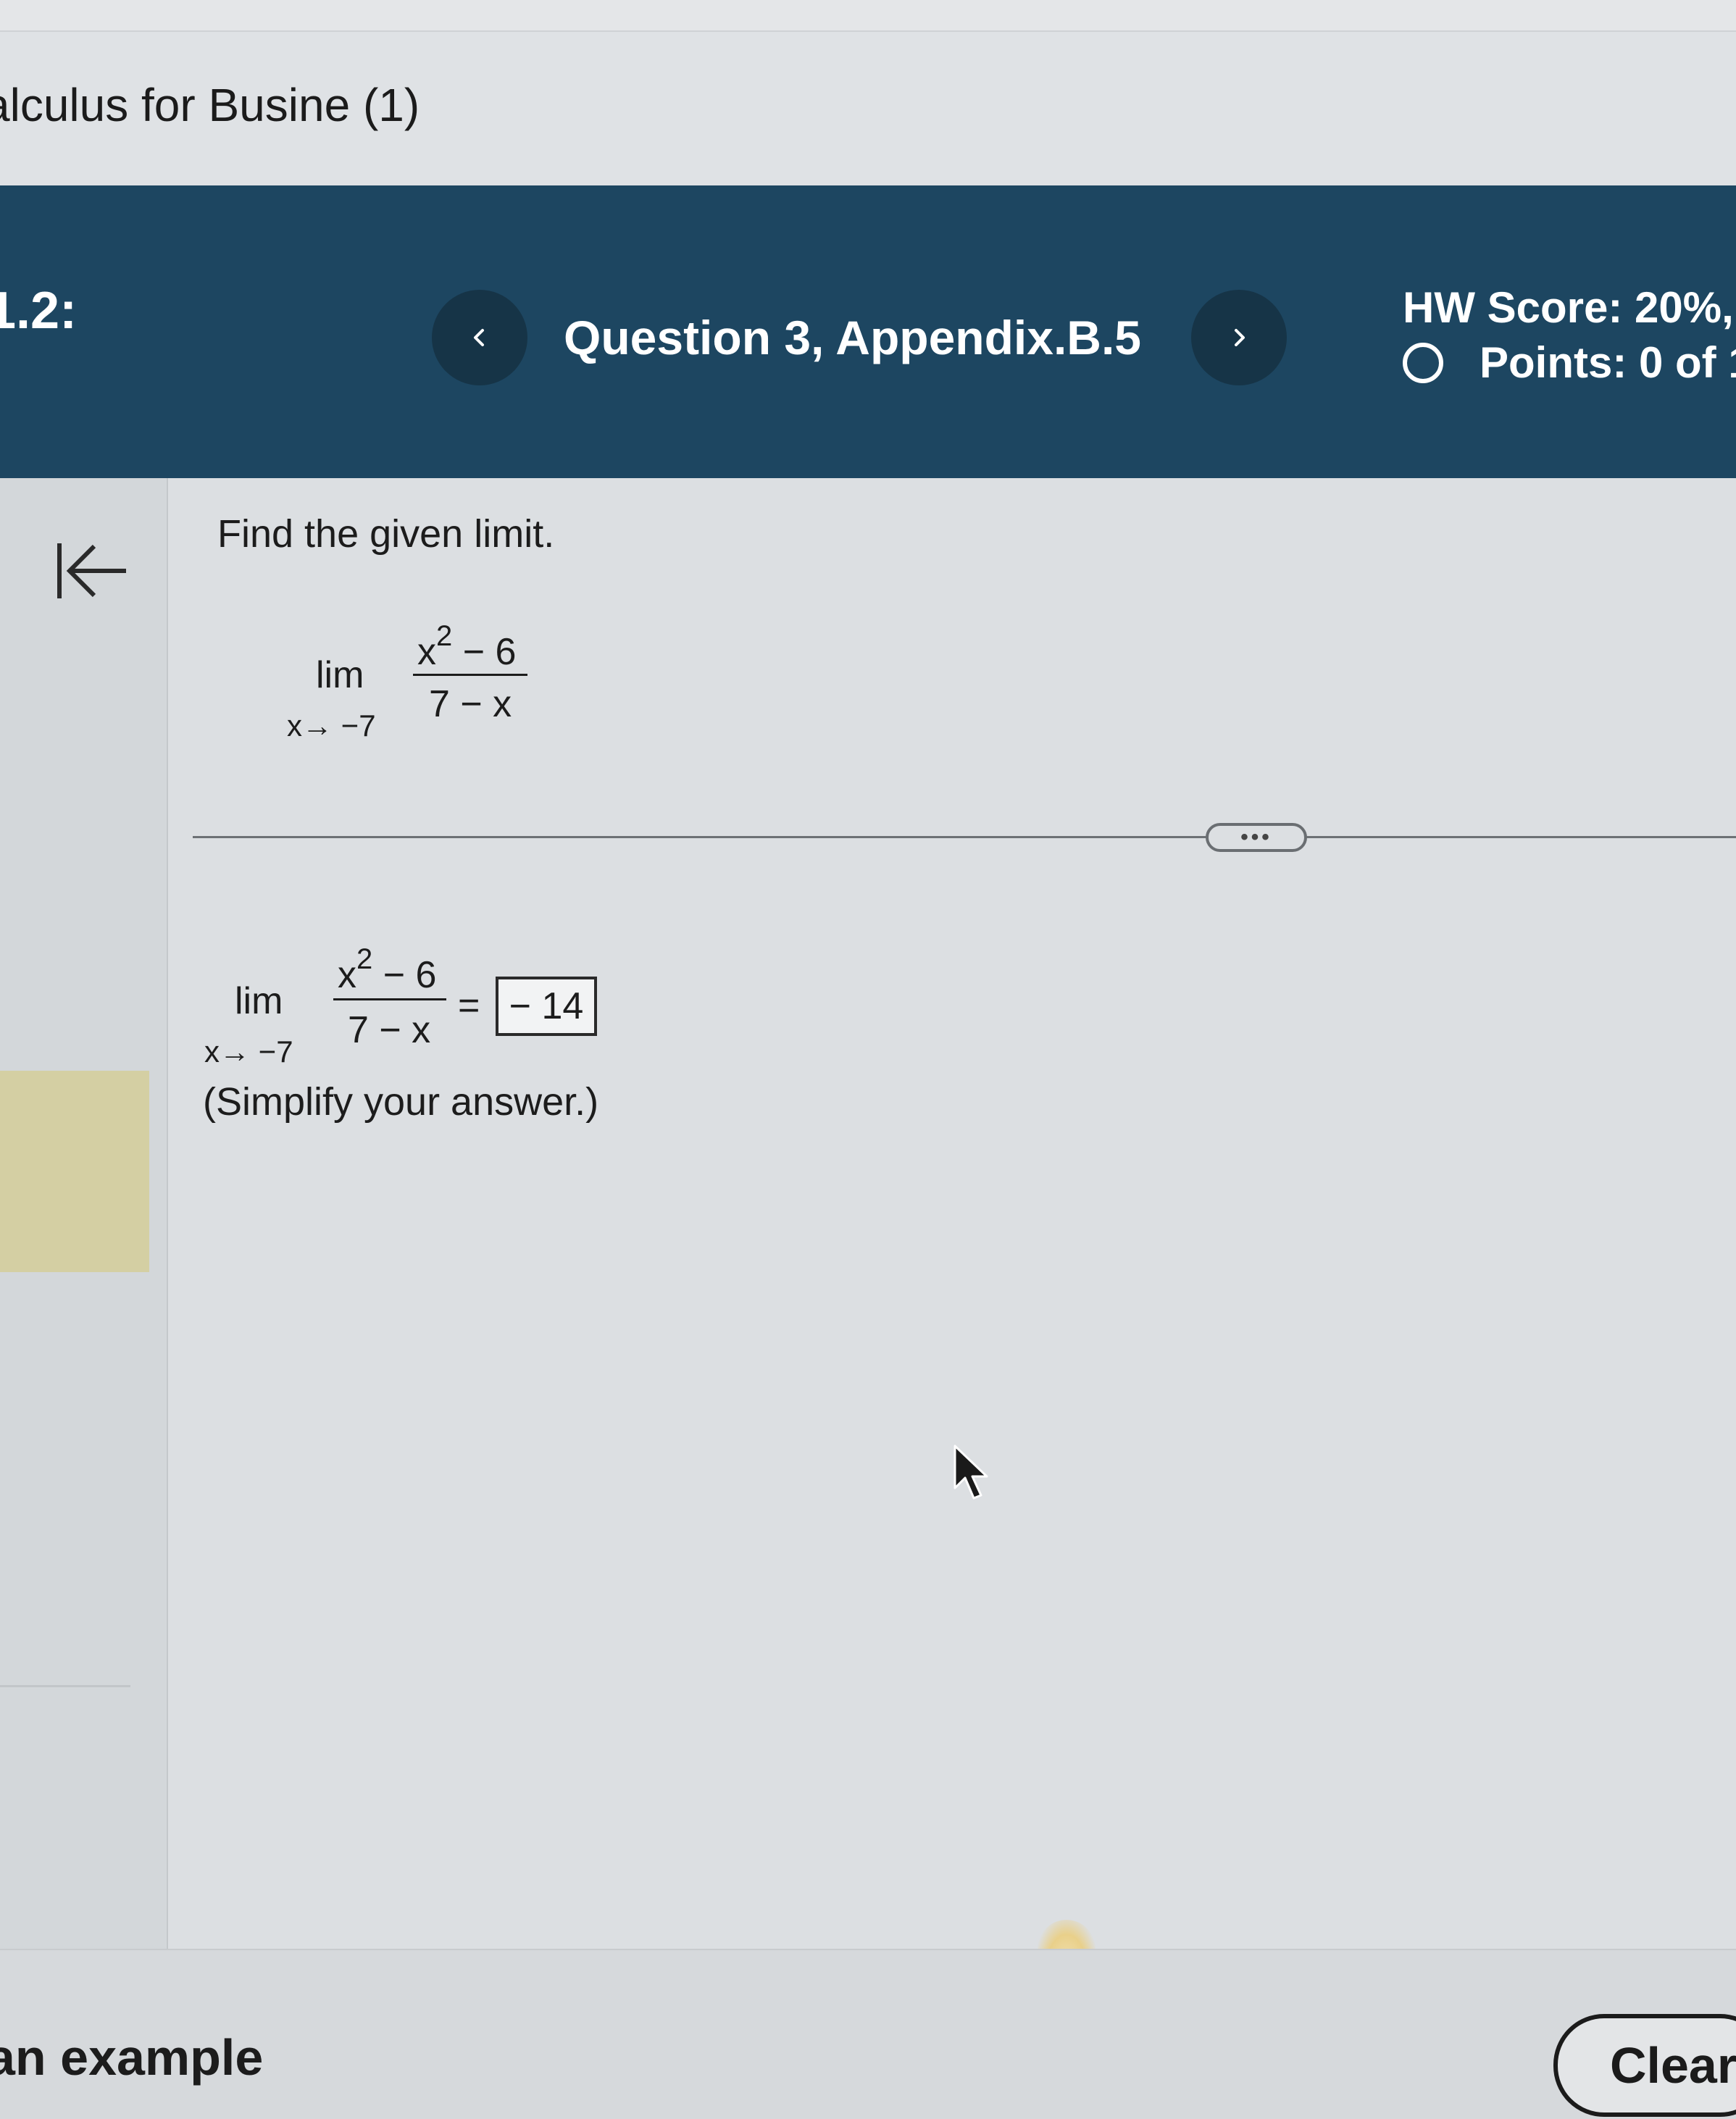 This screenshot has height=2119, width=1736. What do you see at coordinates (364, 959) in the screenshot?
I see `answer-numerator-exponent: 2` at bounding box center [364, 959].